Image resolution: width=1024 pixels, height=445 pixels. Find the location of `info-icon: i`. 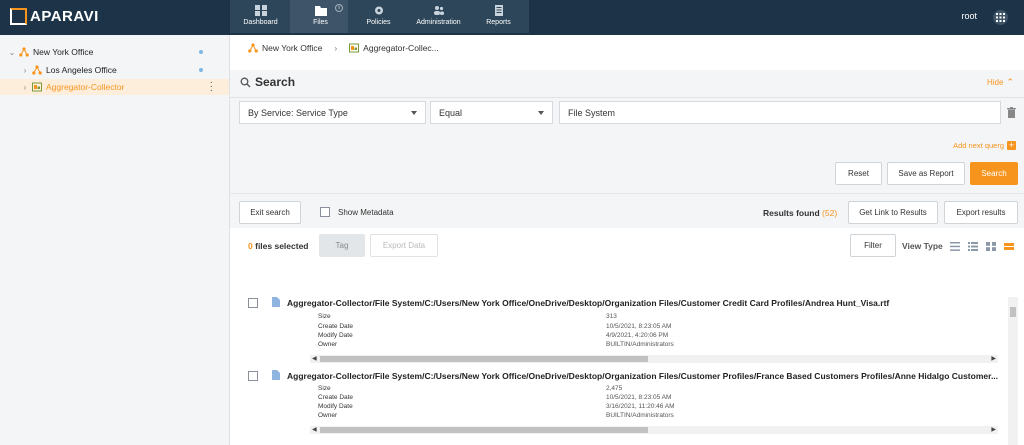

info-icon: i is located at coordinates (339, 8).